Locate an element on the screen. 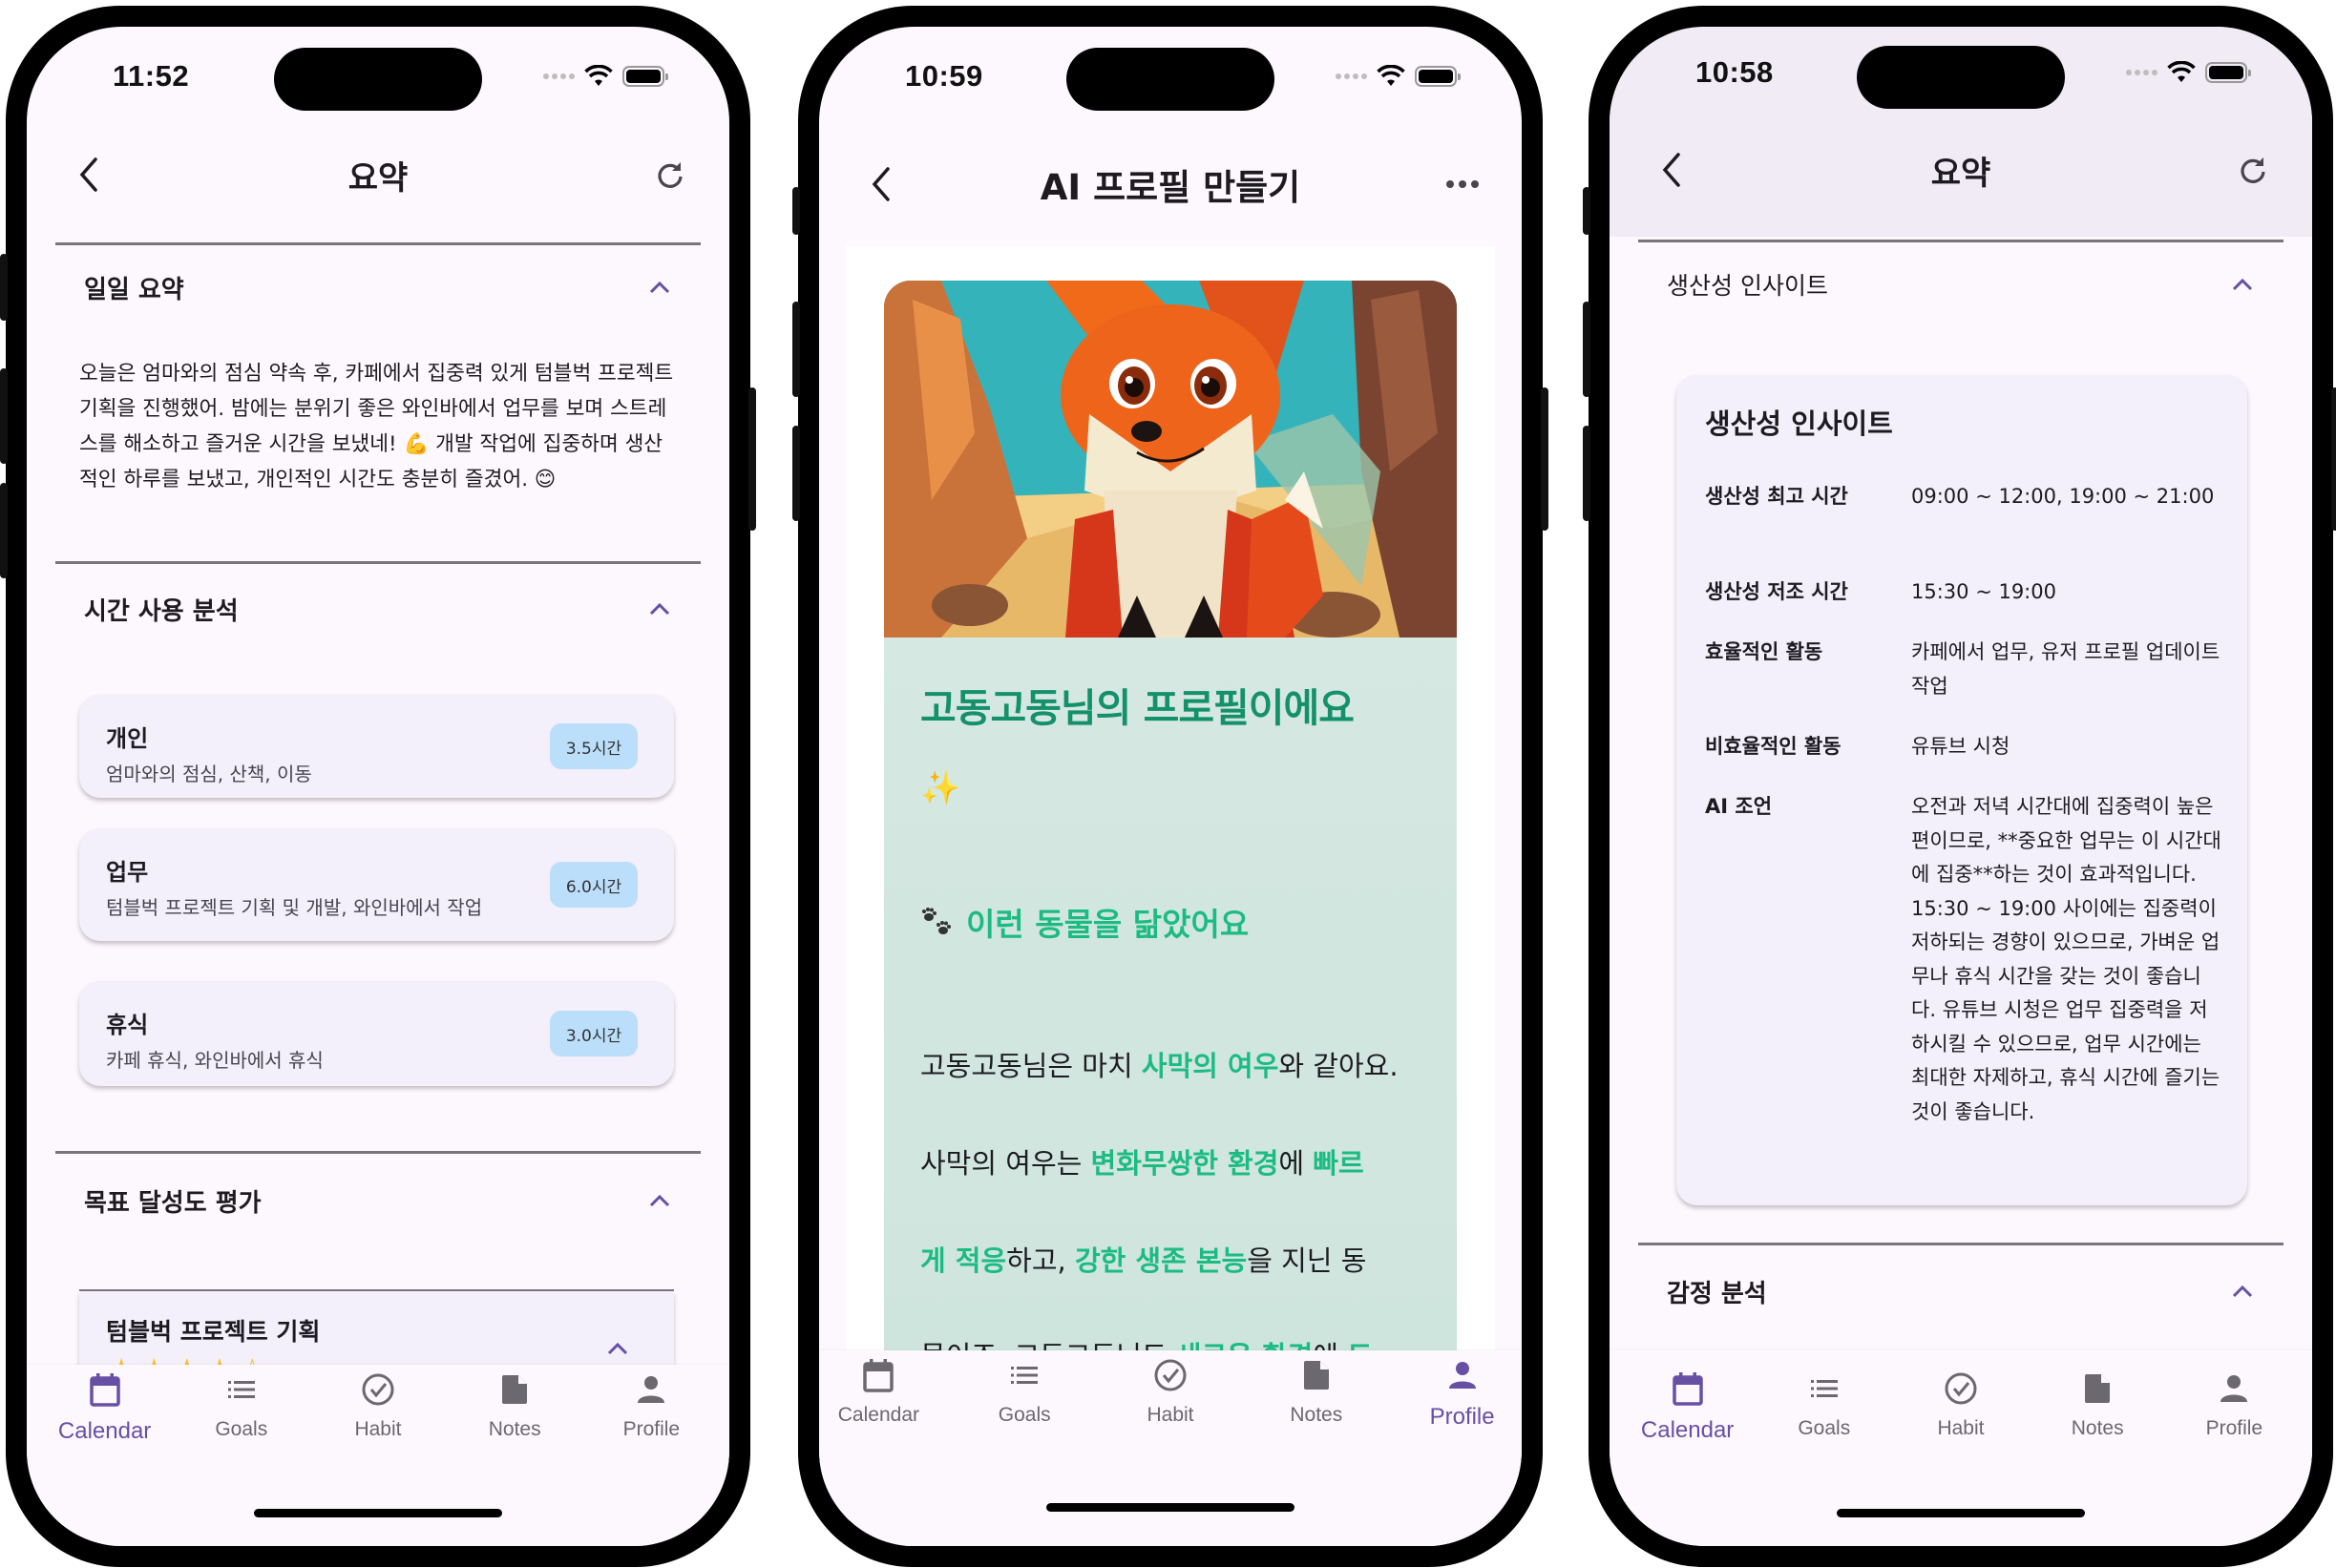 Image resolution: width=2336 pixels, height=1568 pixels. insight-value: 15:30 ~ 19:00 is located at coordinates (1983, 591).